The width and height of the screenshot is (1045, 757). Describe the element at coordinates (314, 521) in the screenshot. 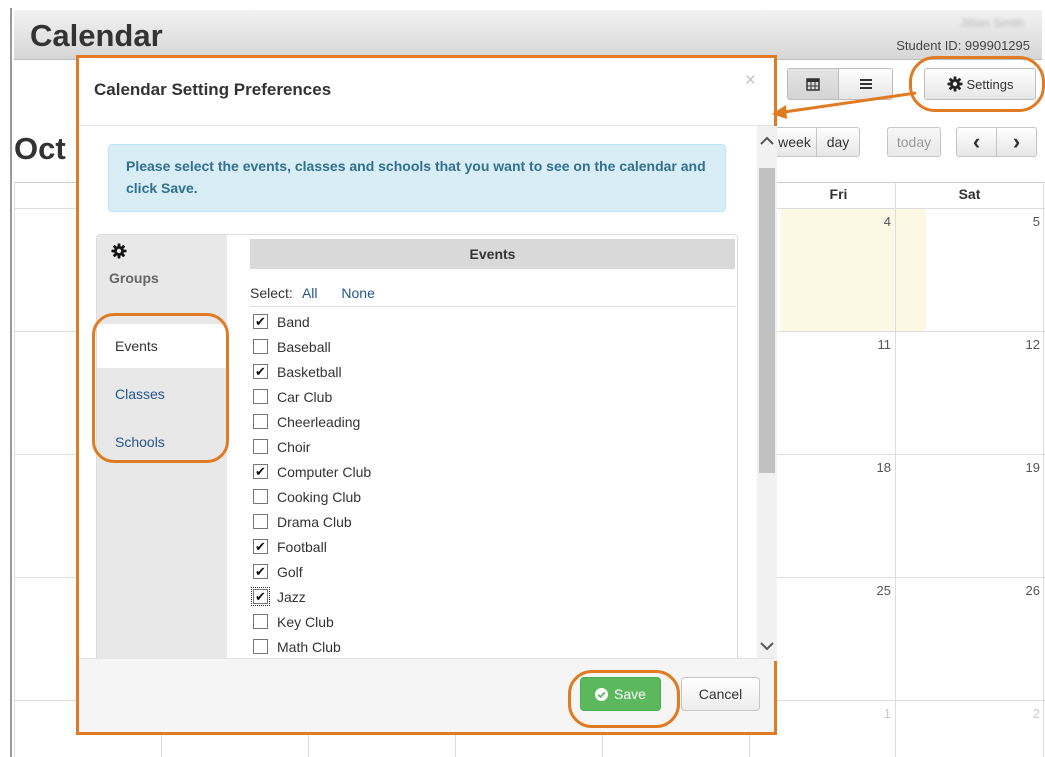

I see `event-label: Drama Club` at that location.